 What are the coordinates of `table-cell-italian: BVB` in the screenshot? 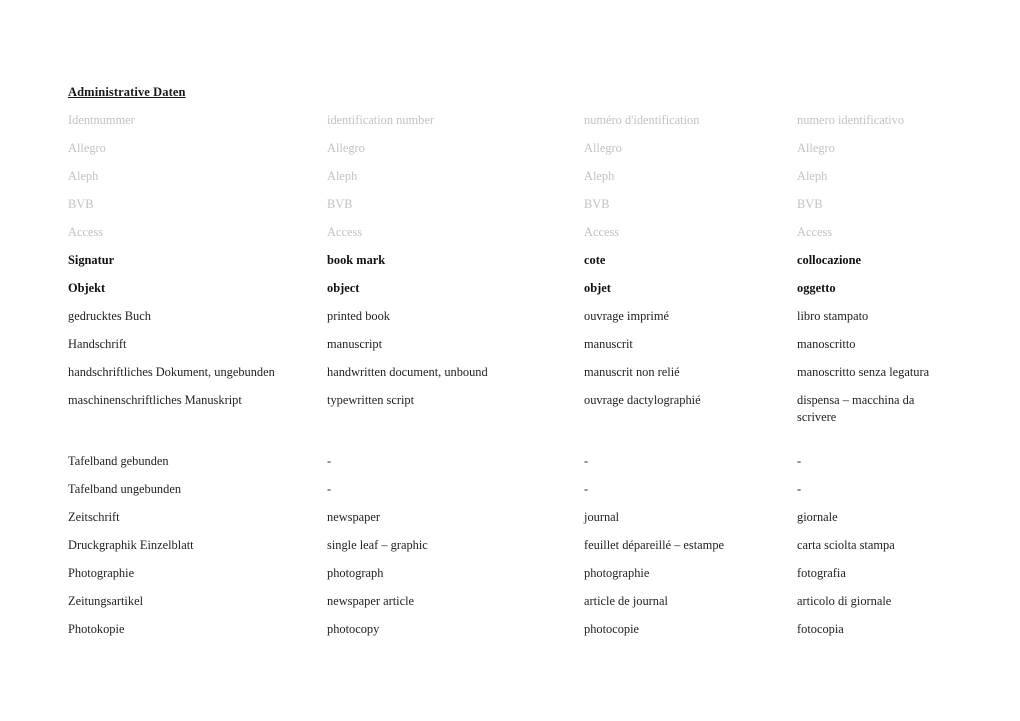 It's located at (810, 204).